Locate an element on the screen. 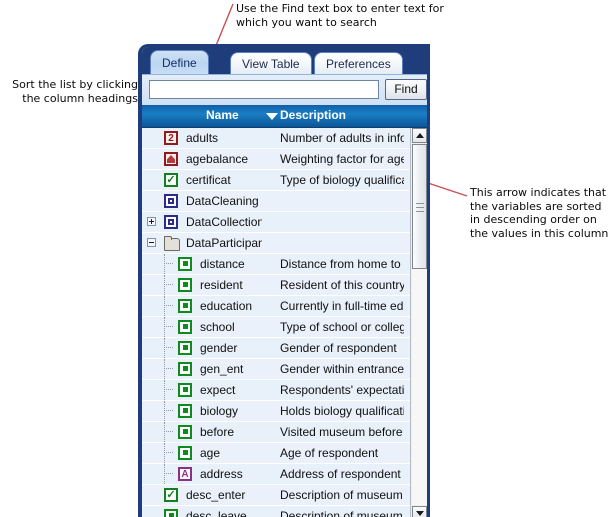  scrollbar-thumb is located at coordinates (419, 206).